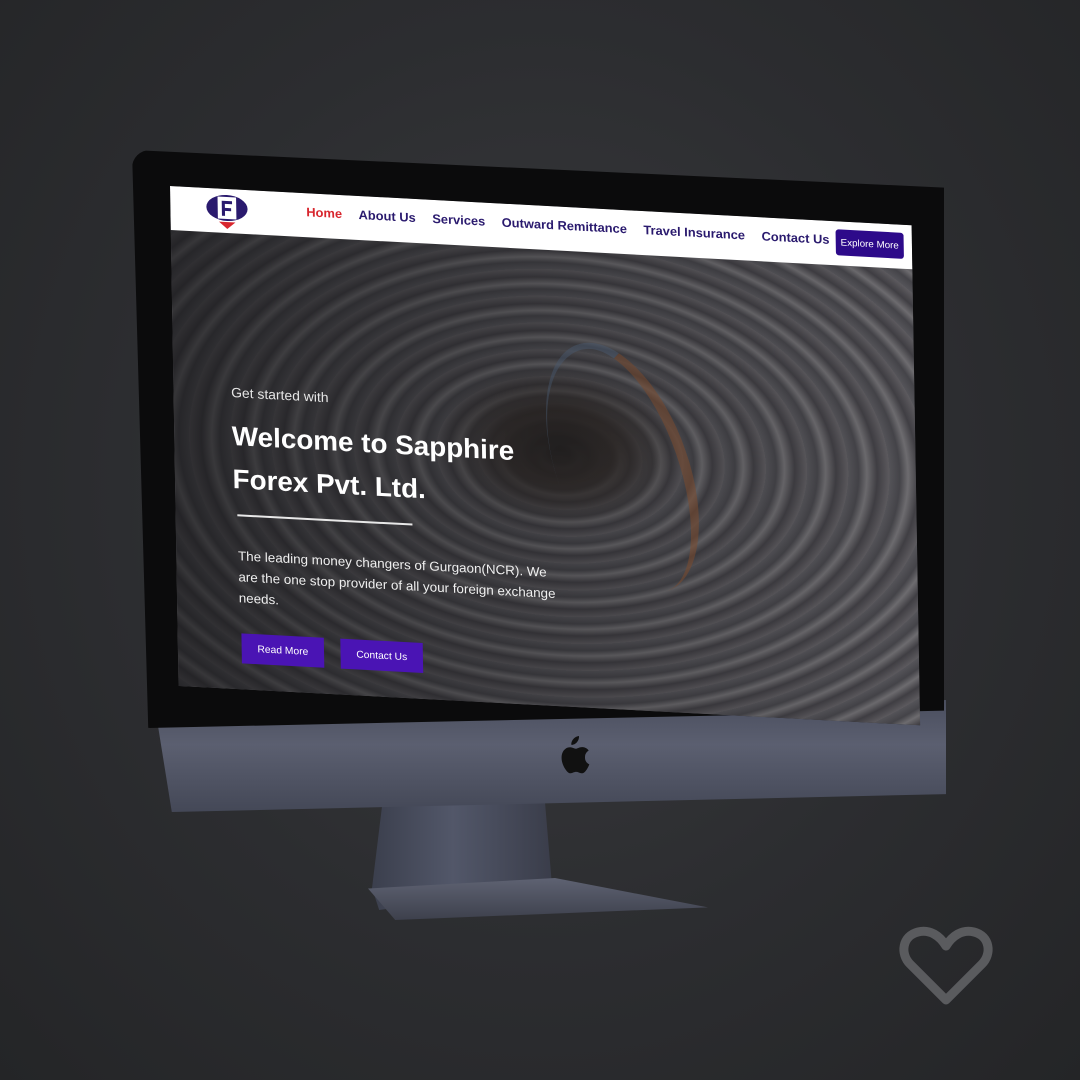 The height and width of the screenshot is (1080, 1080). What do you see at coordinates (283, 650) in the screenshot?
I see `read-more-button: Read More` at bounding box center [283, 650].